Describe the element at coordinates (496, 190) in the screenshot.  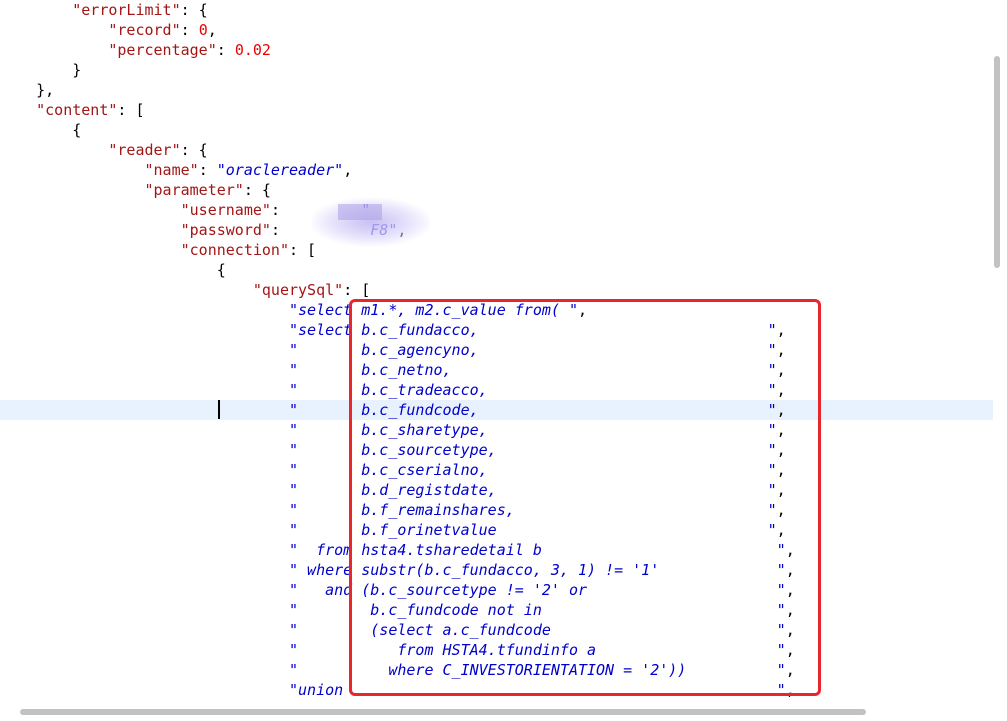
I see `code-line: "parameter": {` at that location.